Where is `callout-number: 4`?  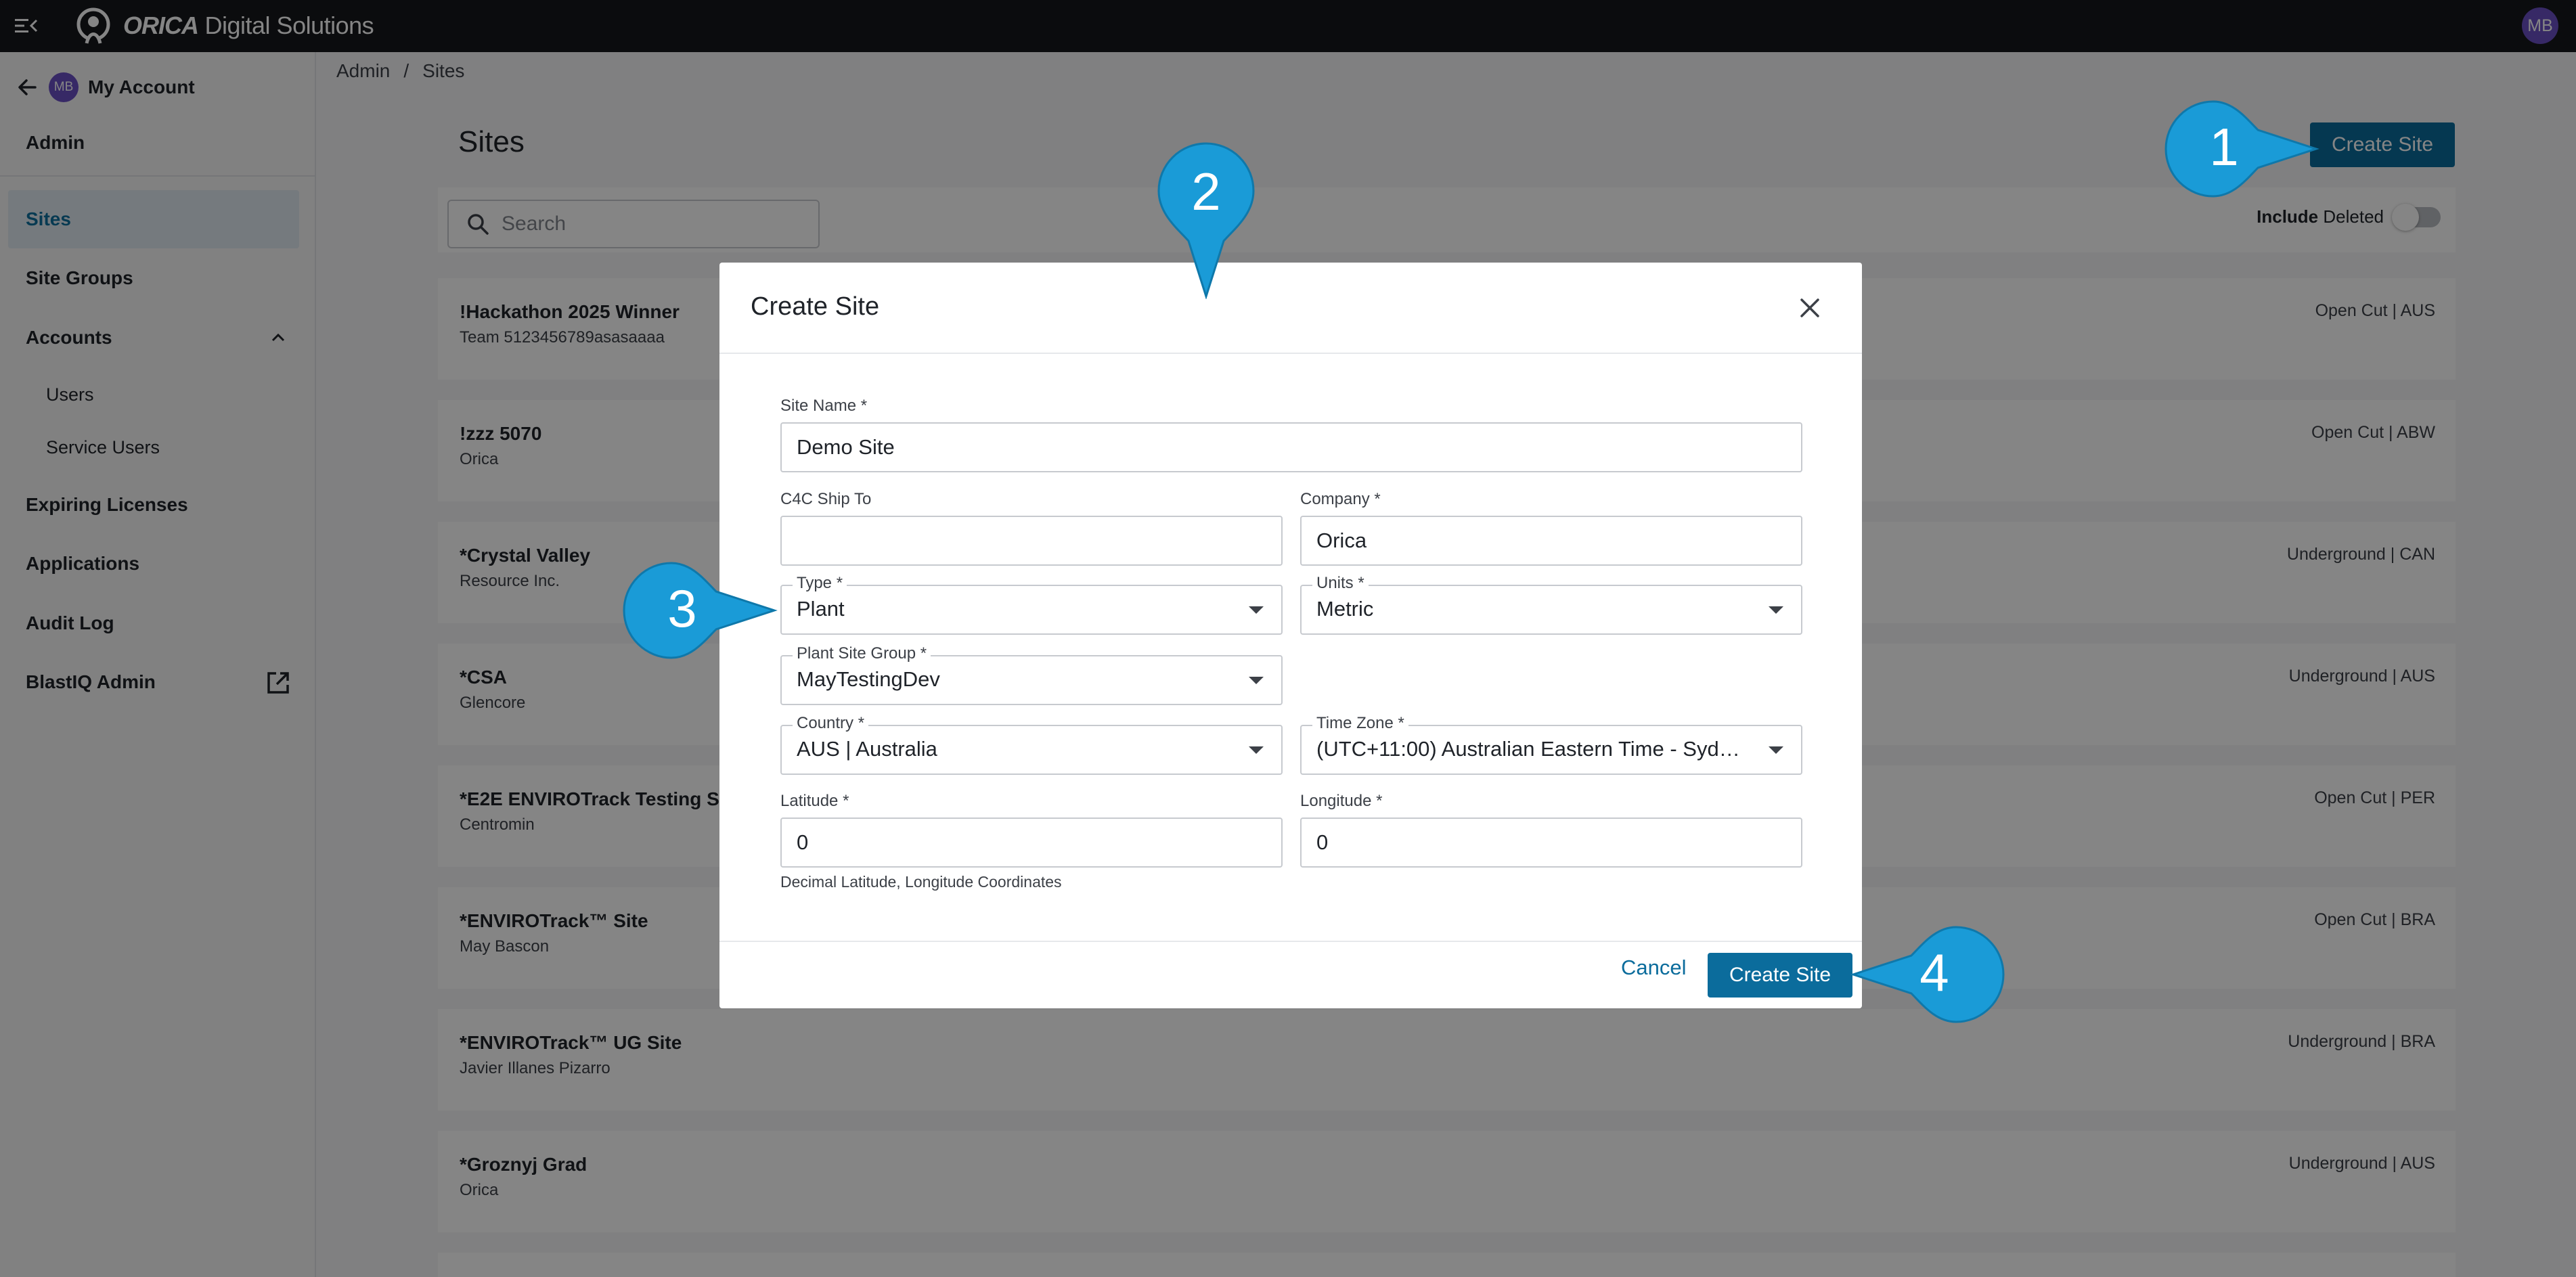
callout-number: 4 is located at coordinates (1934, 972).